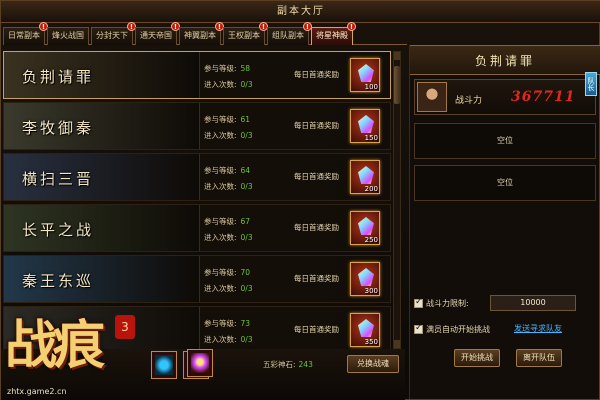 Image resolution: width=600 pixels, height=400 pixels. I want to click on tab-daily: 日常副本!, so click(25, 33).